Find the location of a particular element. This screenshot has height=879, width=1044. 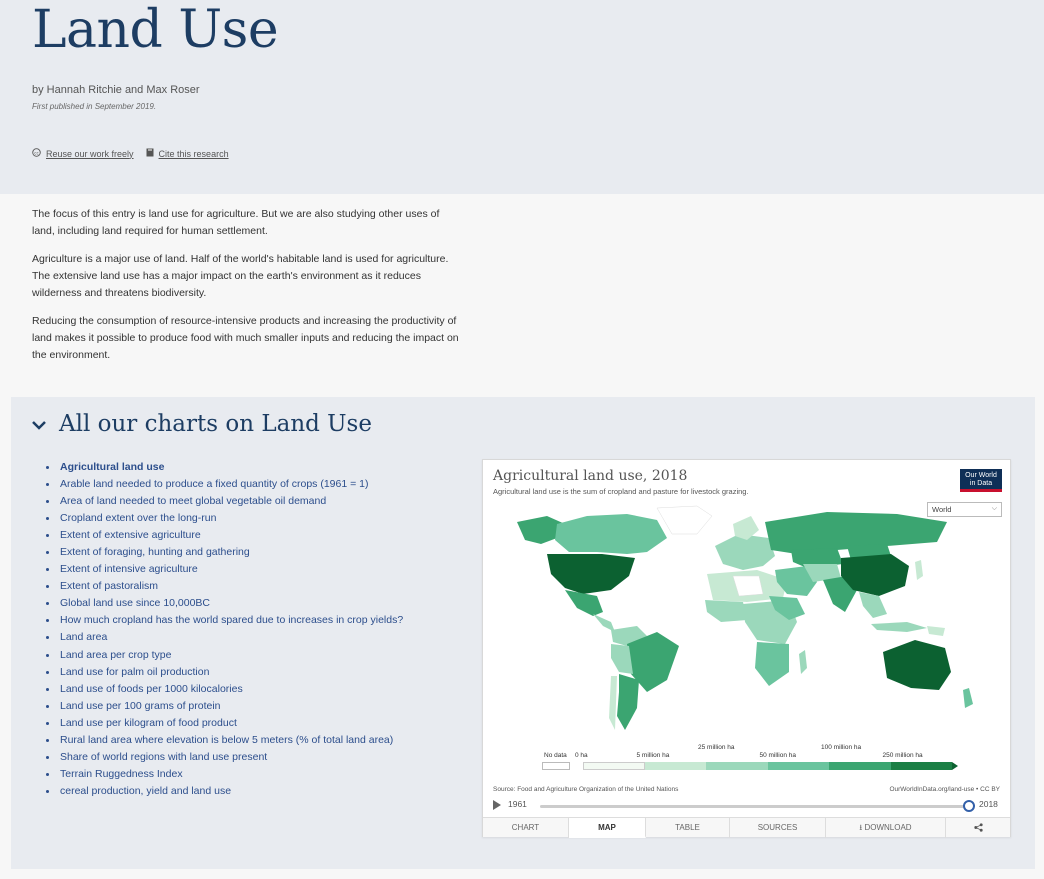

world-map is located at coordinates (747, 624).